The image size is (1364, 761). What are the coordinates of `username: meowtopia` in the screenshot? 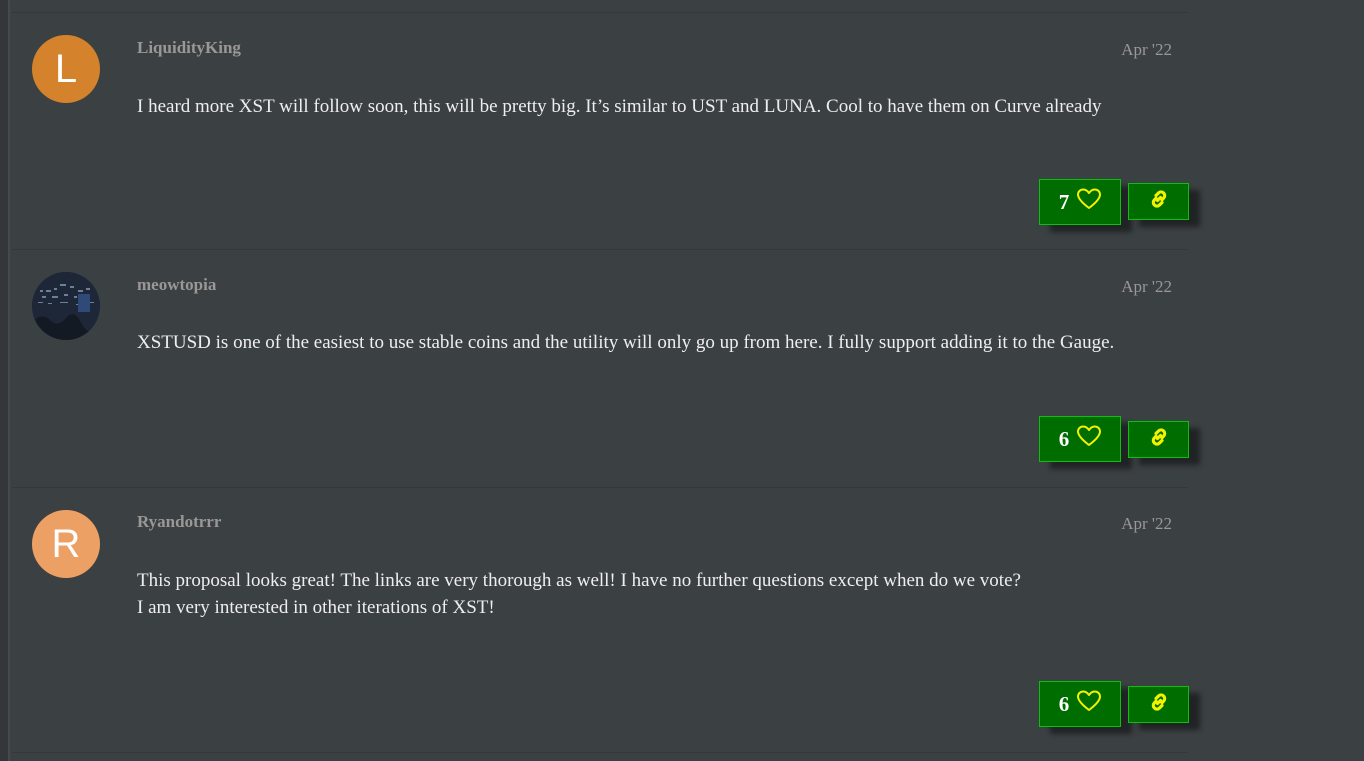 It's located at (176, 285).